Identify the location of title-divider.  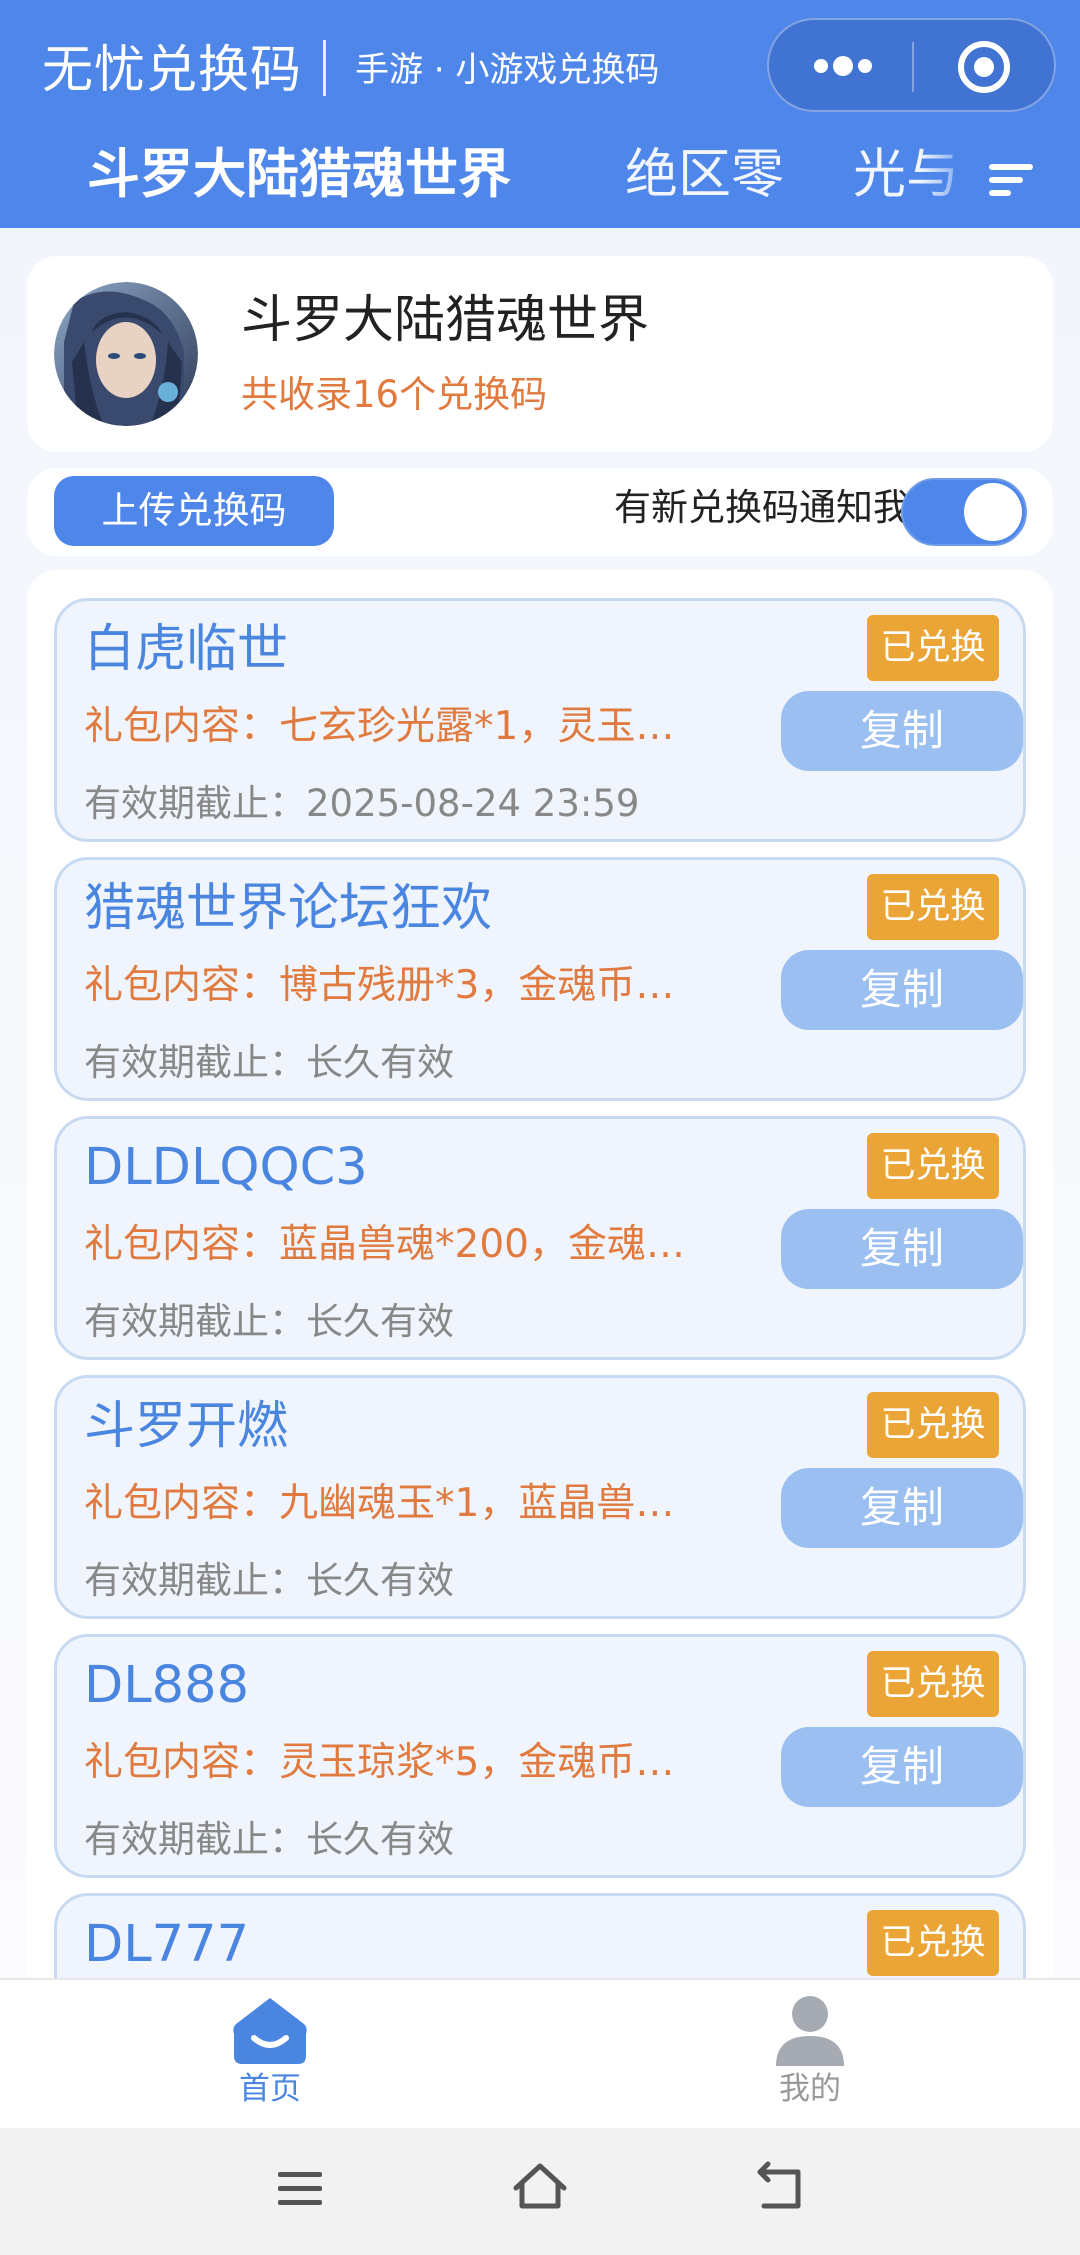
(324, 68).